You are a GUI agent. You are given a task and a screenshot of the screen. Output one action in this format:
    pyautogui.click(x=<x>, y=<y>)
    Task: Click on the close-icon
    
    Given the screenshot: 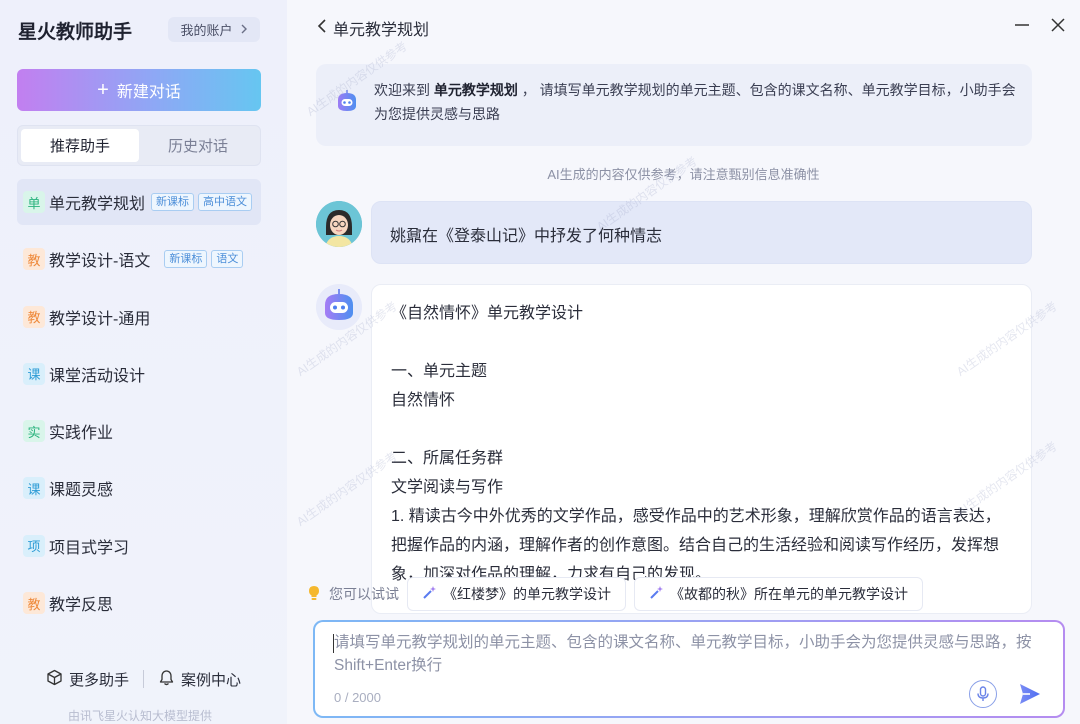 What is the action you would take?
    pyautogui.click(x=1058, y=25)
    